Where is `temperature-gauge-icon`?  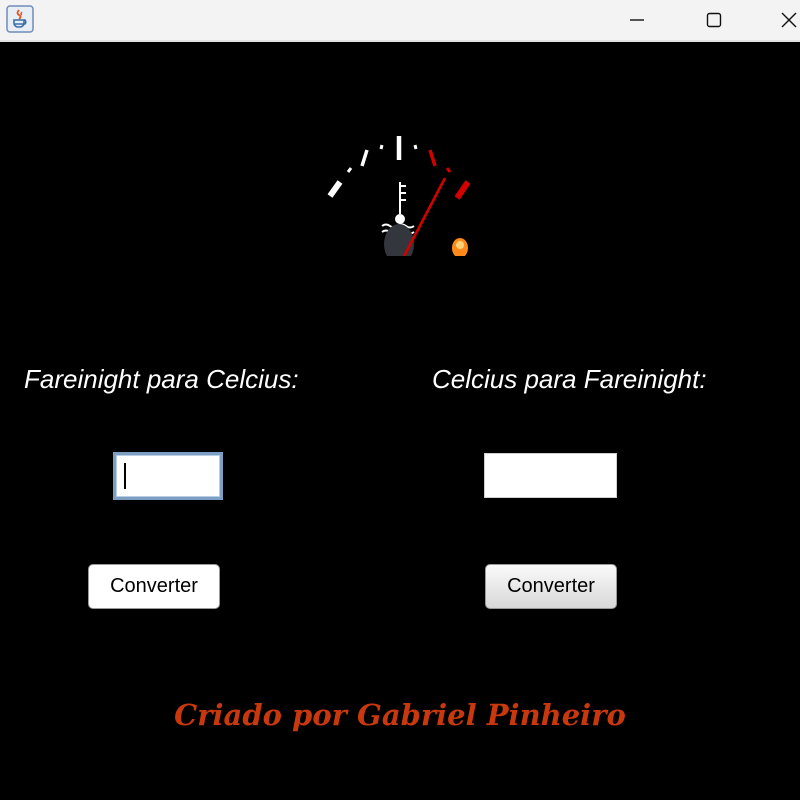 temperature-gauge-icon is located at coordinates (403, 185).